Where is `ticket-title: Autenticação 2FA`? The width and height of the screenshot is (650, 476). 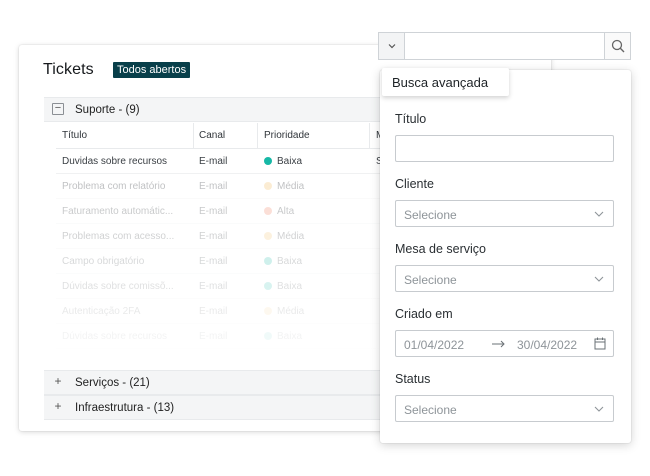 ticket-title: Autenticação 2FA is located at coordinates (101, 311).